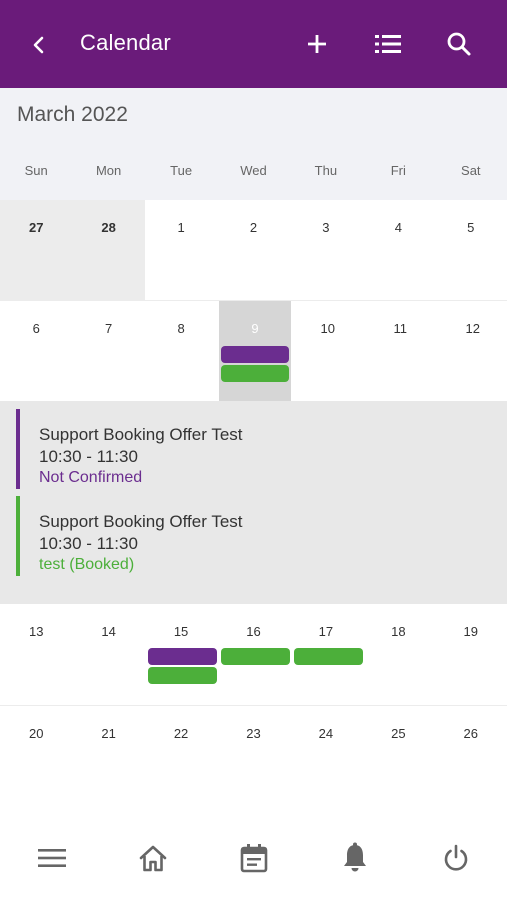 This screenshot has height=900, width=507. Describe the element at coordinates (328, 351) in the screenshot. I see `calendar-day: 10` at that location.